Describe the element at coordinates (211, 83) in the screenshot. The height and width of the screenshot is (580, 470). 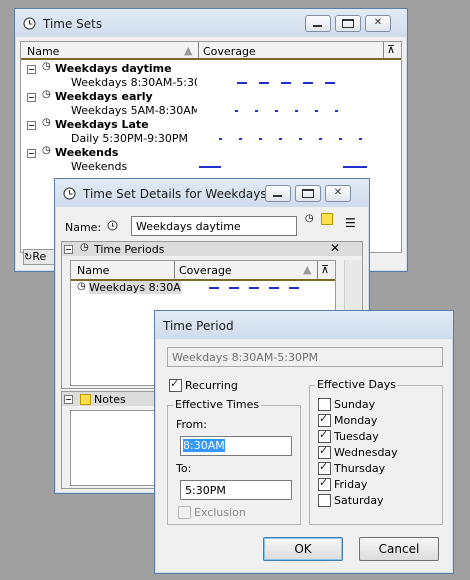
I see `time-set-item-row: Weekdays 8:30AM-5:30PM` at that location.